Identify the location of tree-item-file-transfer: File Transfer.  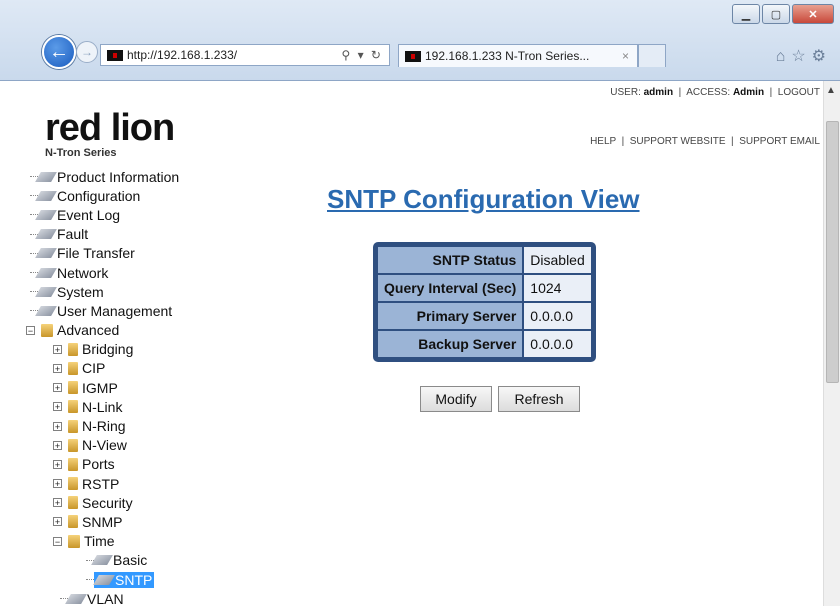
(104, 253).